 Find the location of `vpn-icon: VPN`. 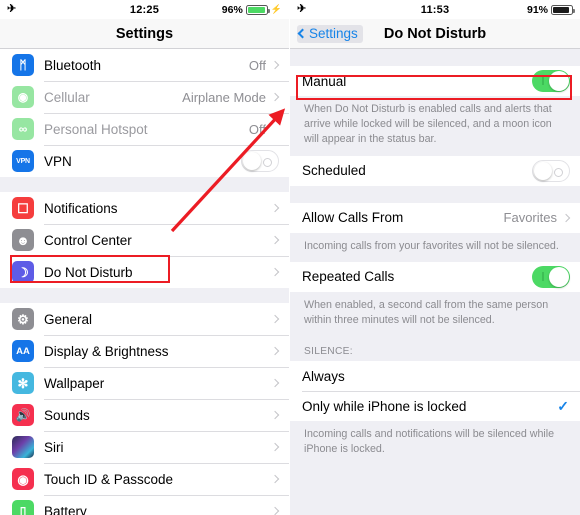

vpn-icon: VPN is located at coordinates (23, 161).